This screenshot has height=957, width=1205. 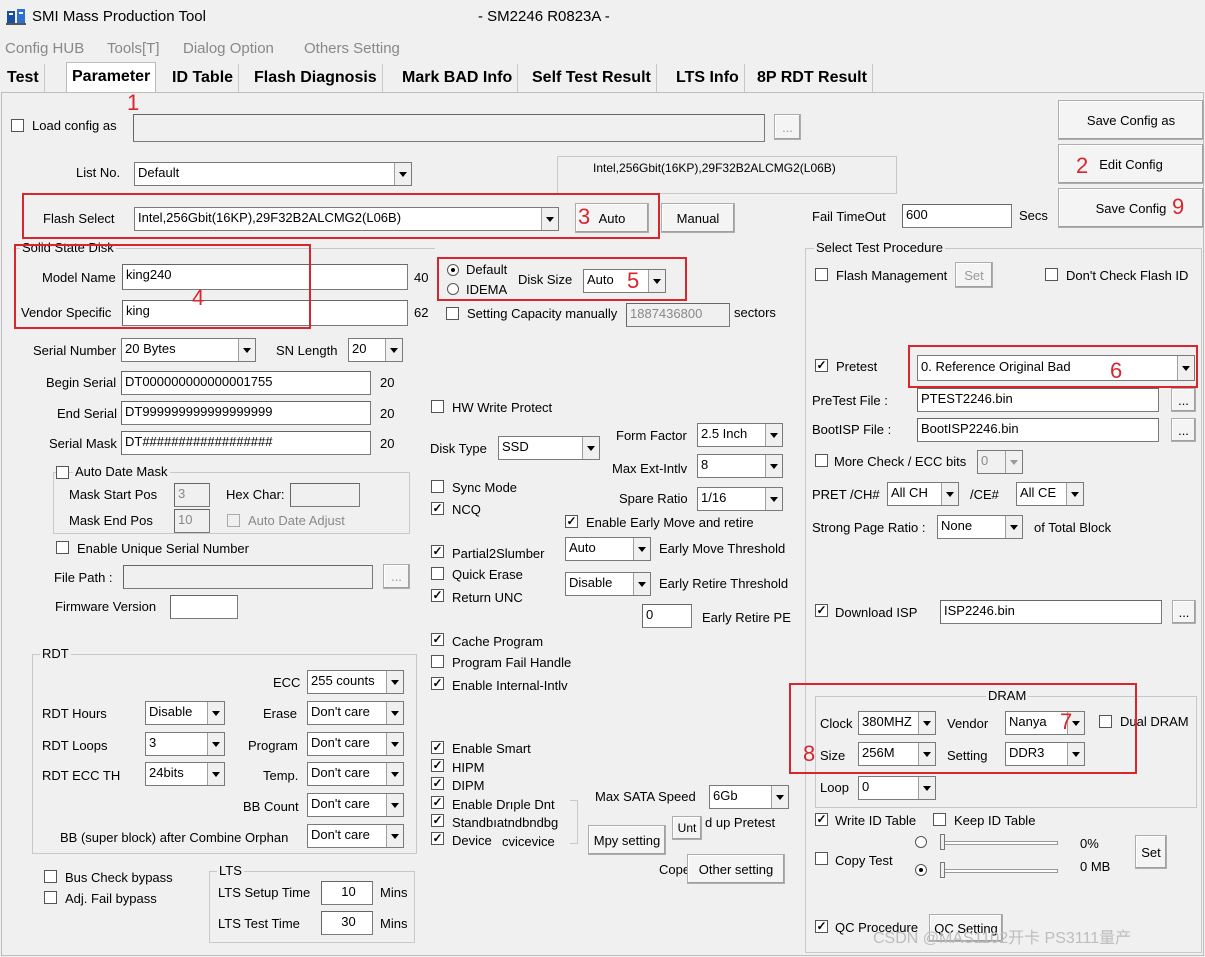 What do you see at coordinates (821, 926) in the screenshot?
I see `qc-procedure-checkbox: ✓` at bounding box center [821, 926].